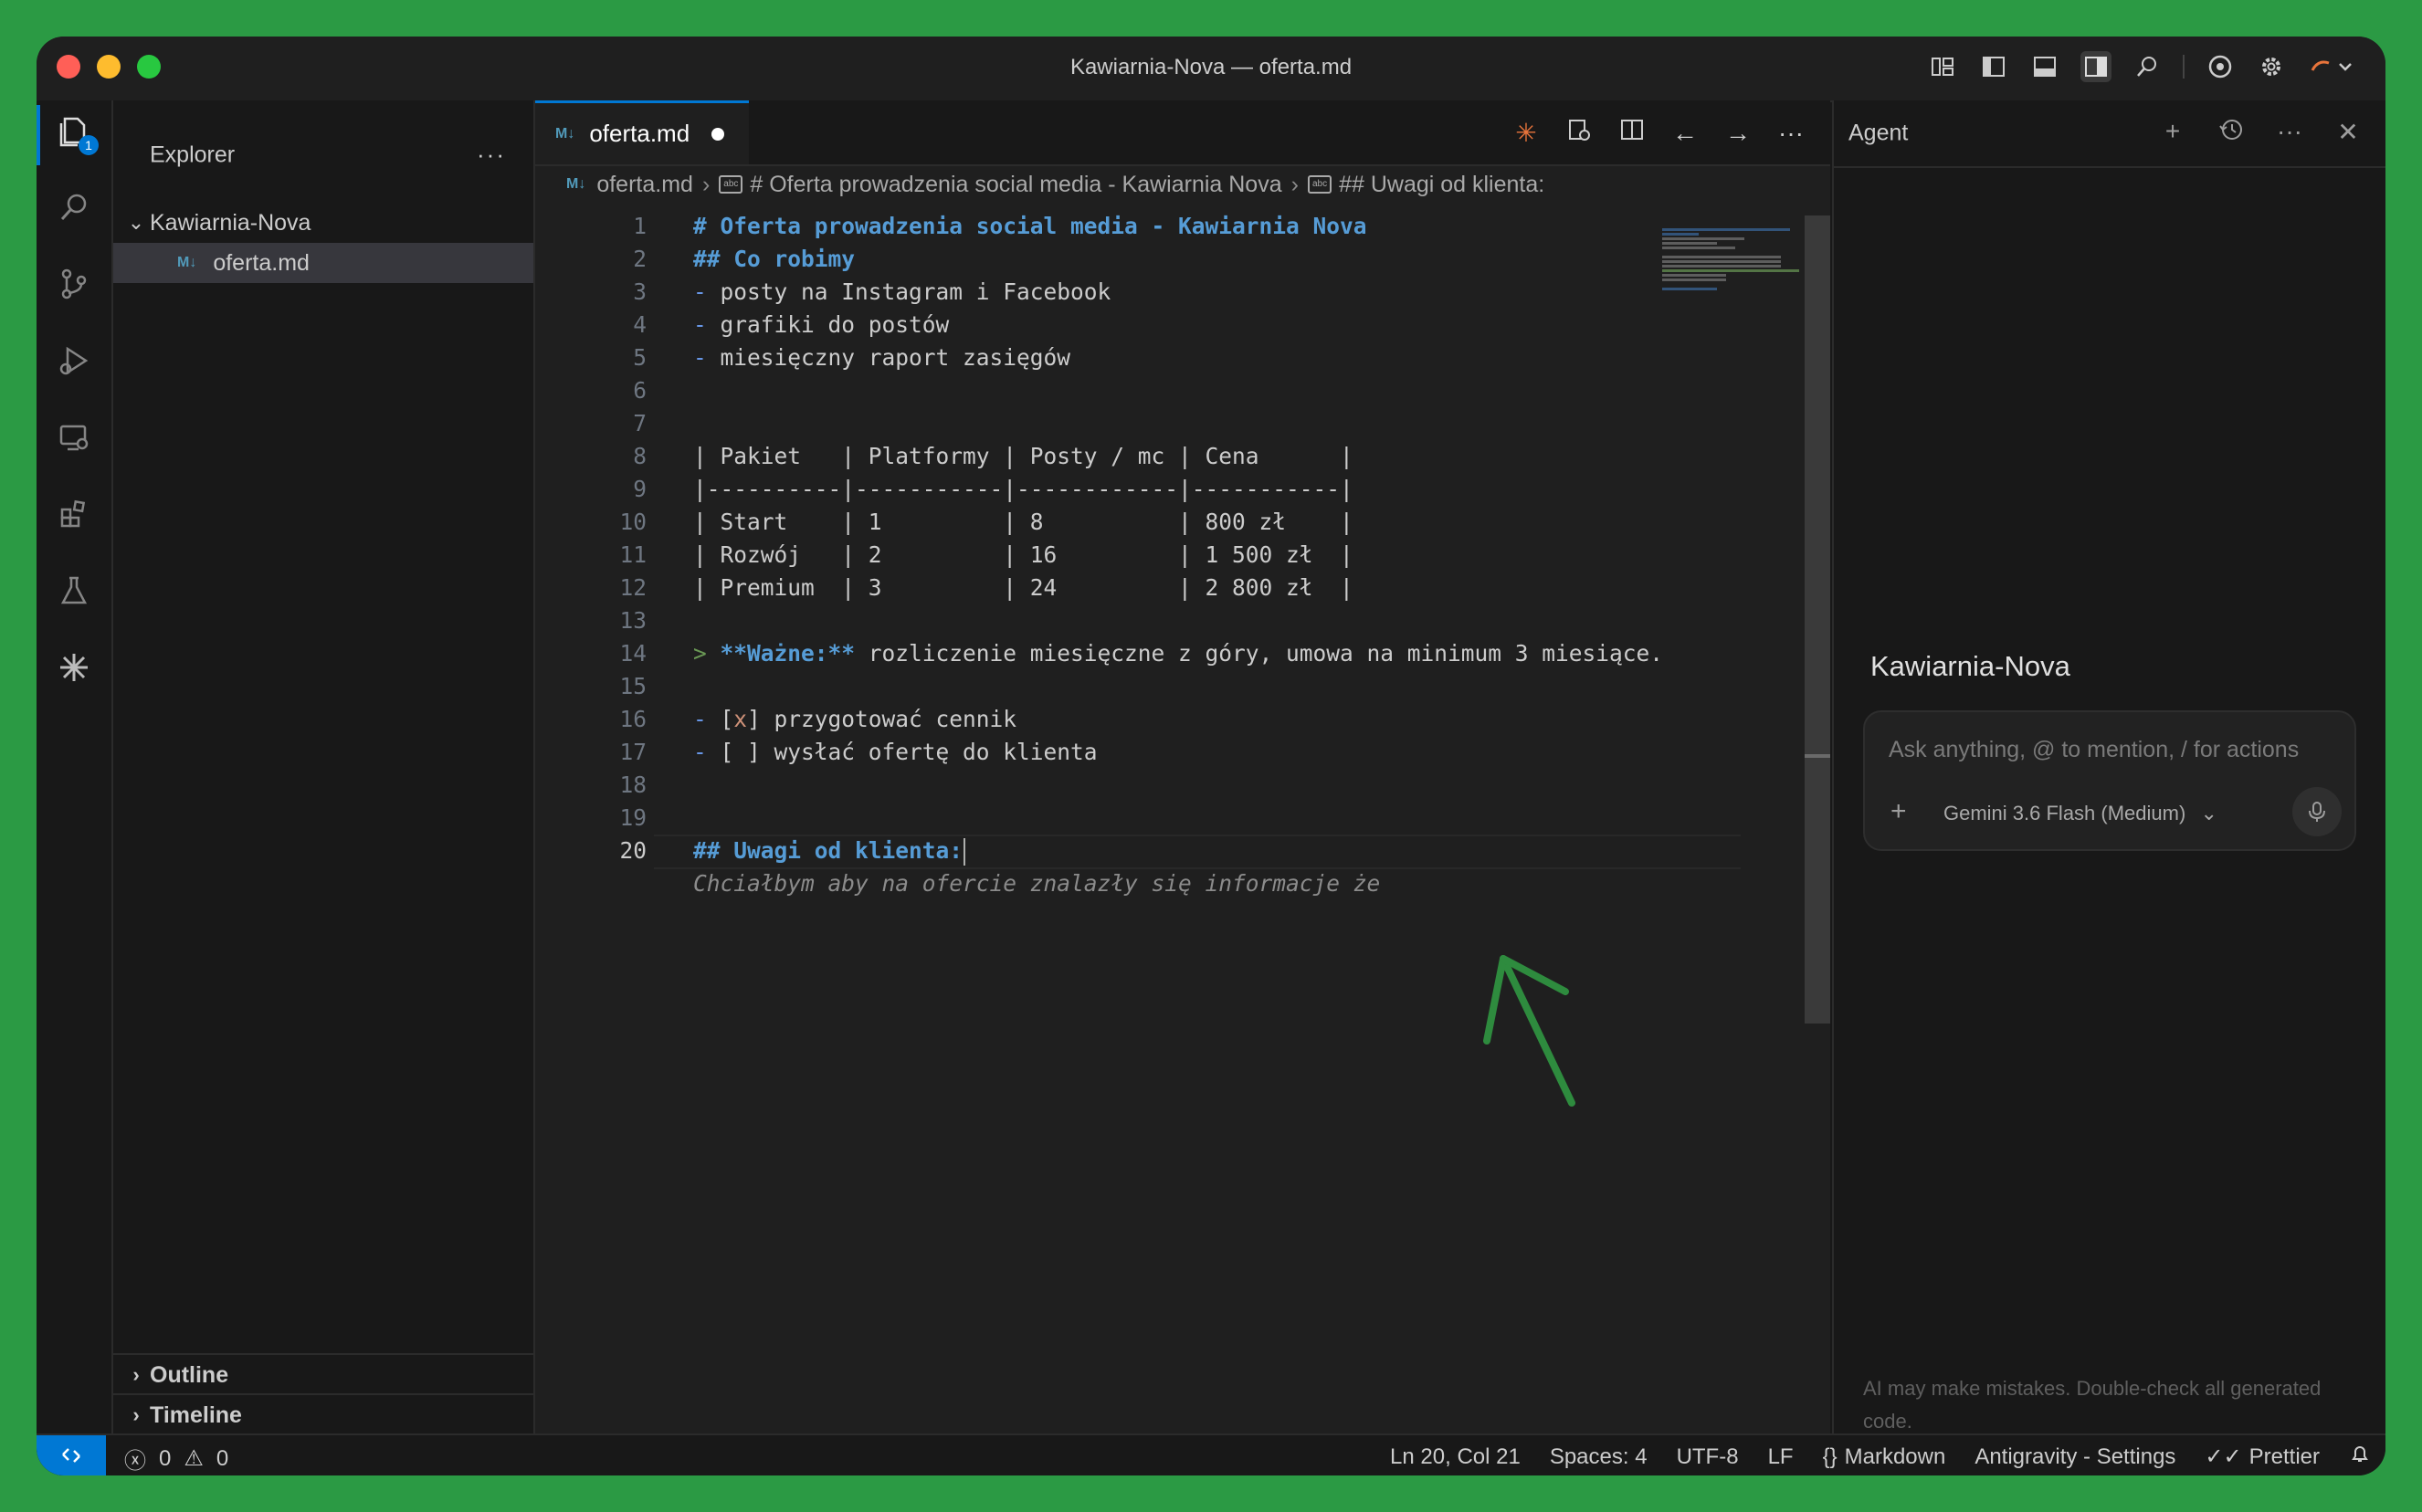 The height and width of the screenshot is (1512, 2422). Describe the element at coordinates (2064, 813) in the screenshot. I see `model-label: Gemini 3.6 Flash (Medium)` at that location.